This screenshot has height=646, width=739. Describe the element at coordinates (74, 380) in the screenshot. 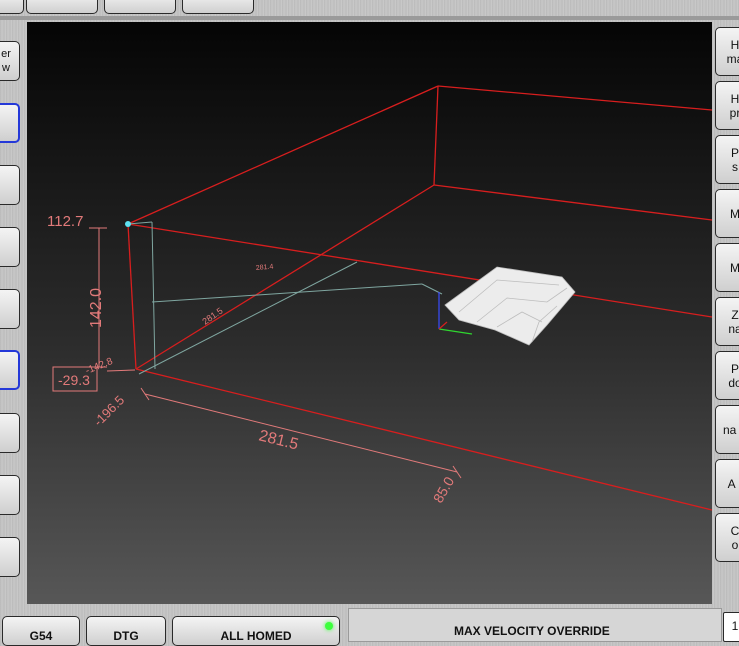

I see `dim-z-min: -29.3` at that location.